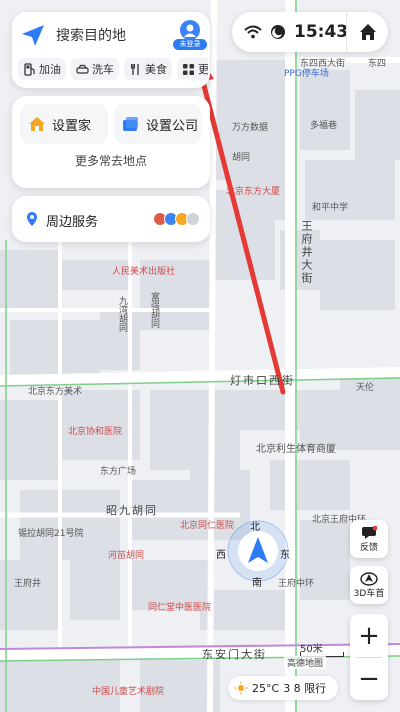 The image size is (400, 712). I want to click on home-button, so click(367, 32).